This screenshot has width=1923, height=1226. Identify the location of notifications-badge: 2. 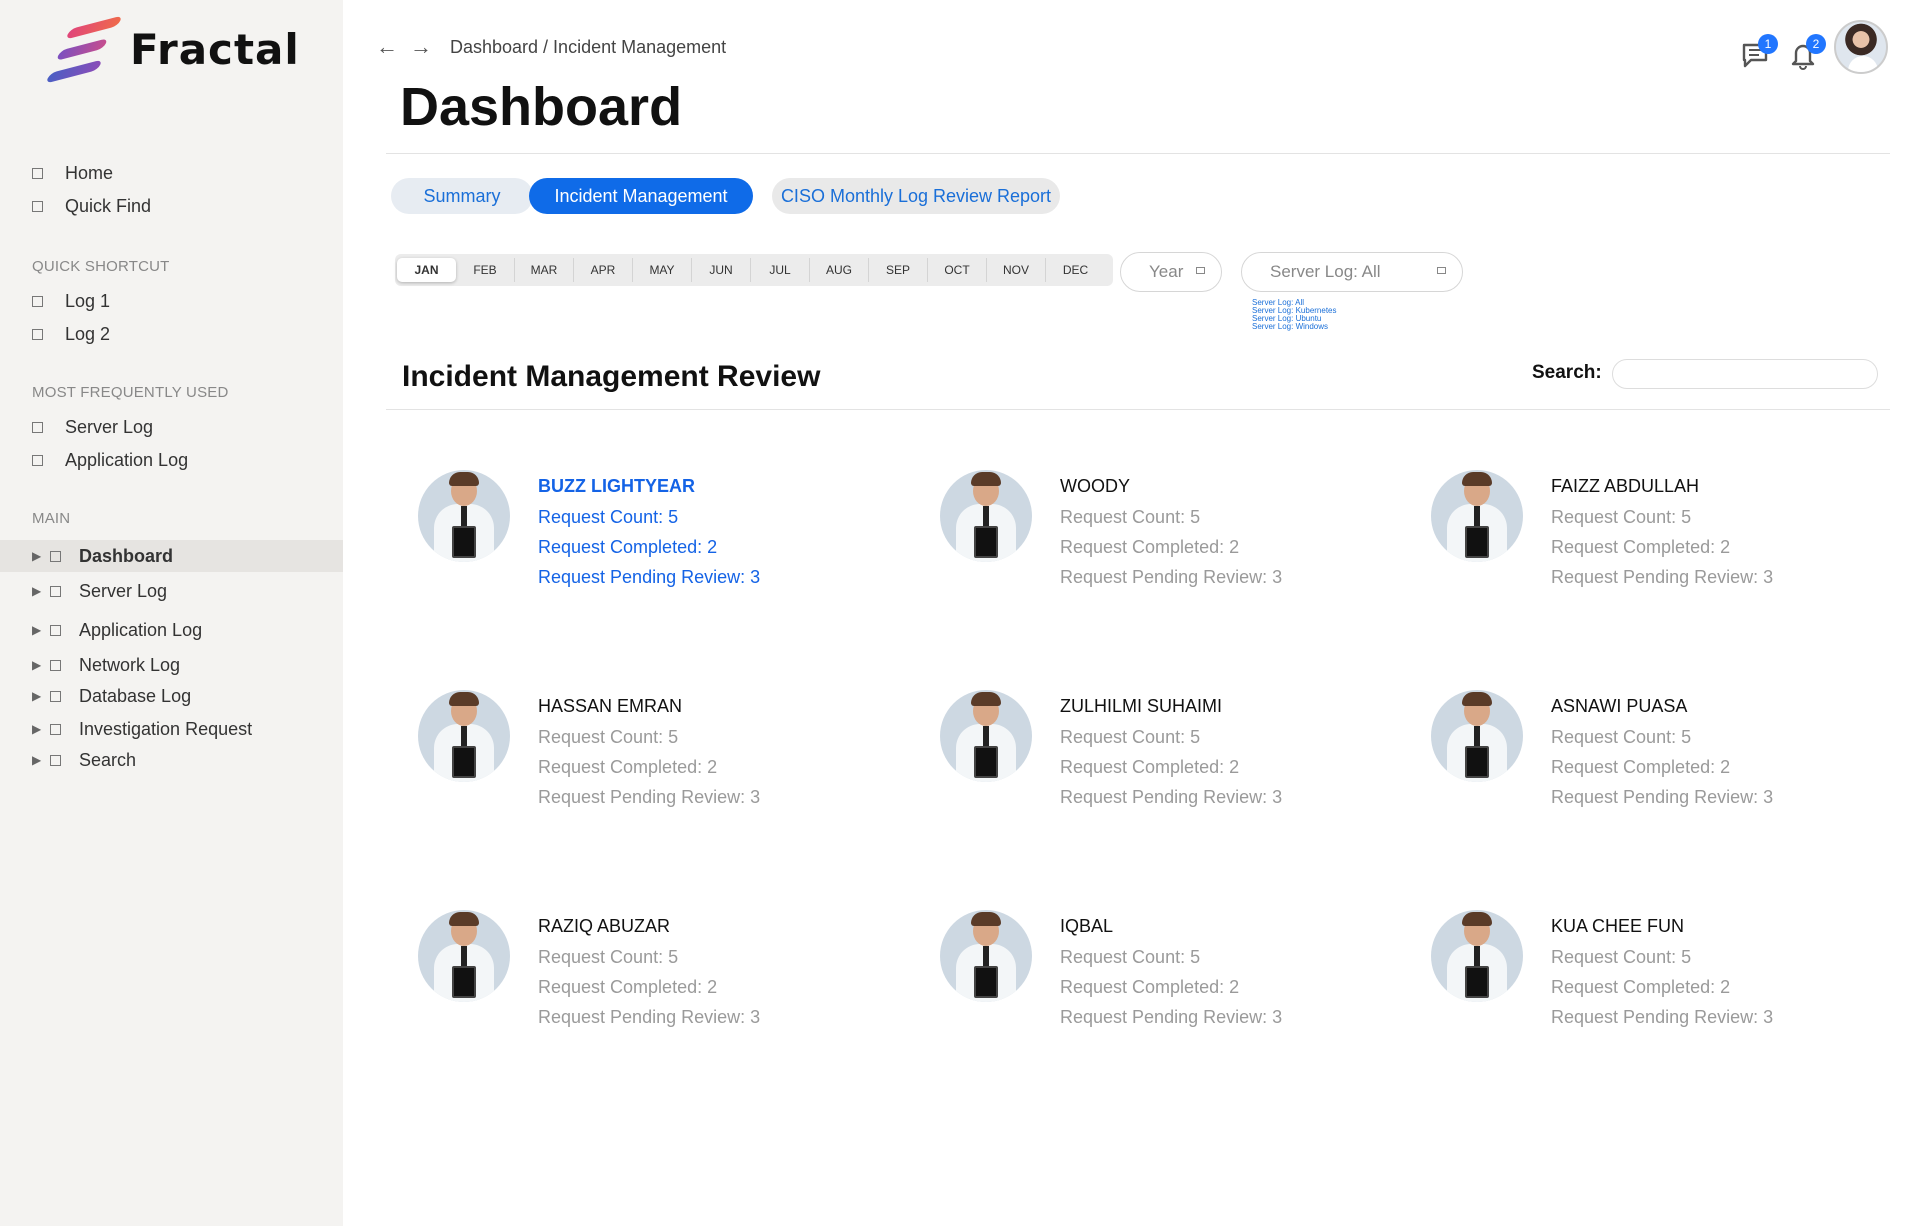
(1816, 44).